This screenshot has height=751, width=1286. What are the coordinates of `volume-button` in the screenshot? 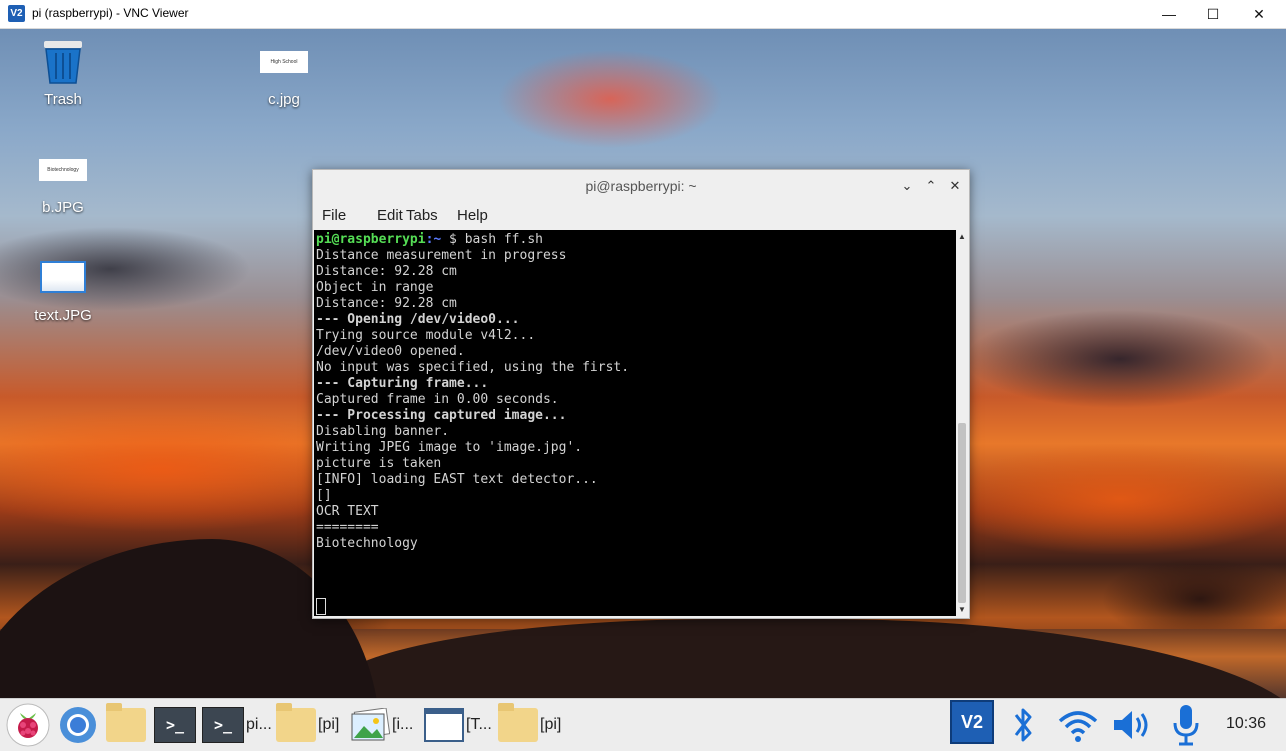 It's located at (1132, 725).